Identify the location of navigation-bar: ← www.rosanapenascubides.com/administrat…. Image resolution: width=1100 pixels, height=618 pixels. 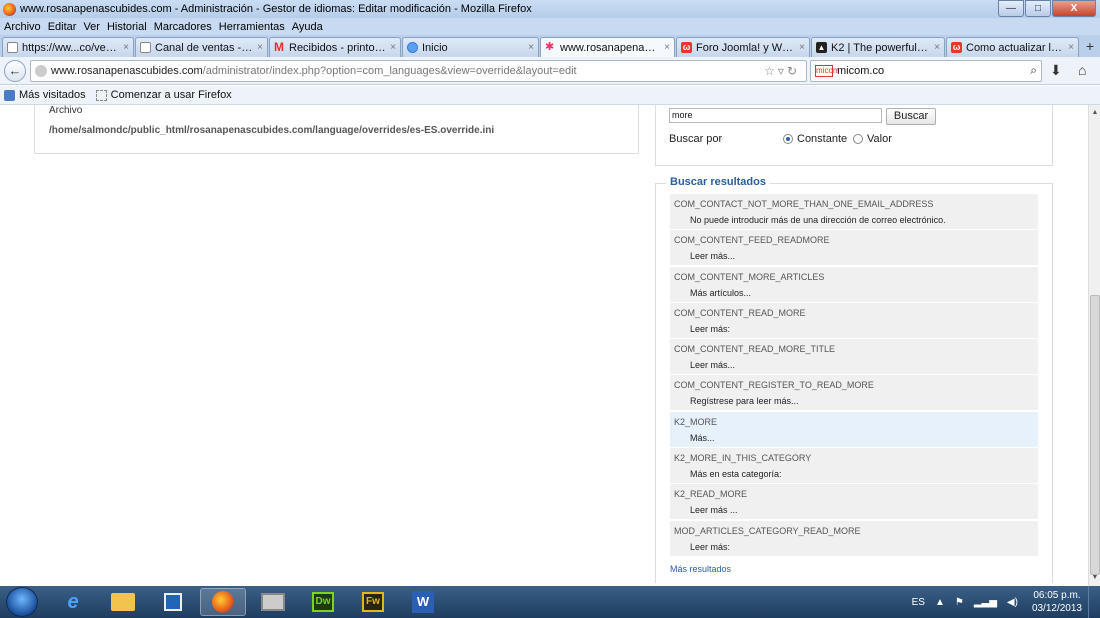
(550, 71).